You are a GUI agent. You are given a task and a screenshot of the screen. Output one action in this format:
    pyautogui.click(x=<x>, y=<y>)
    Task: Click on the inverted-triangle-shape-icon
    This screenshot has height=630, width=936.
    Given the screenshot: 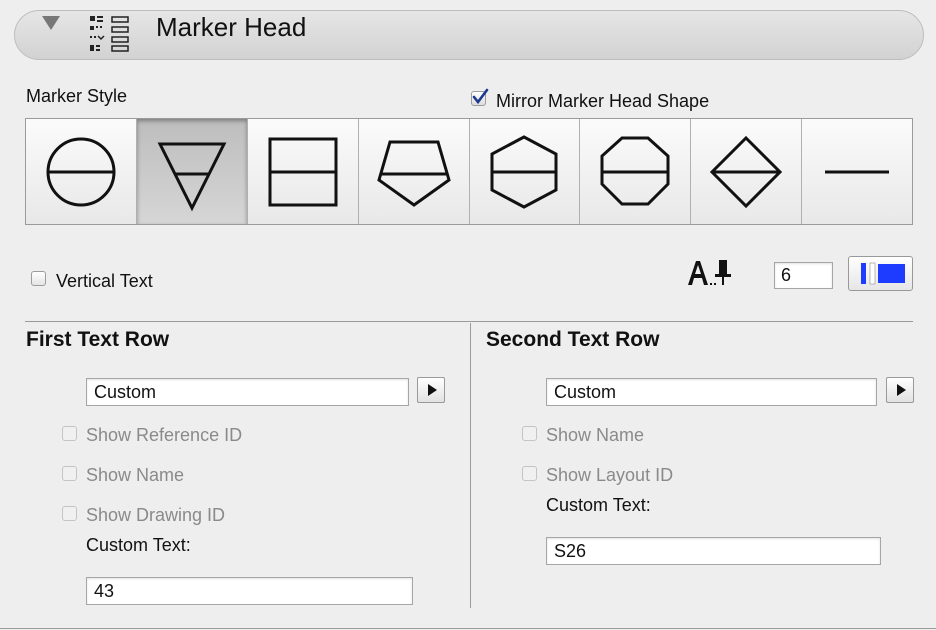 What is the action you would take?
    pyautogui.click(x=192, y=176)
    